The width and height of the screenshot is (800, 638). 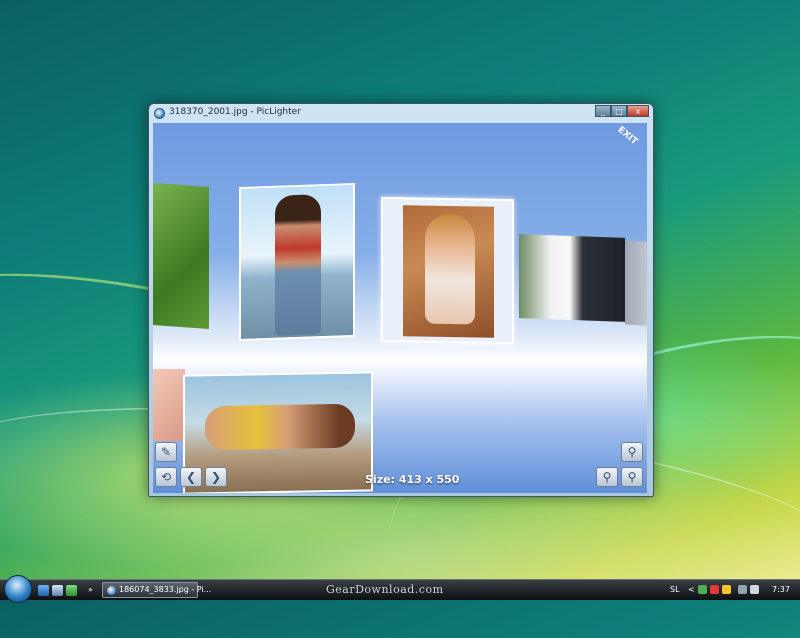 I want to click on language-indicator: SL, so click(x=675, y=589).